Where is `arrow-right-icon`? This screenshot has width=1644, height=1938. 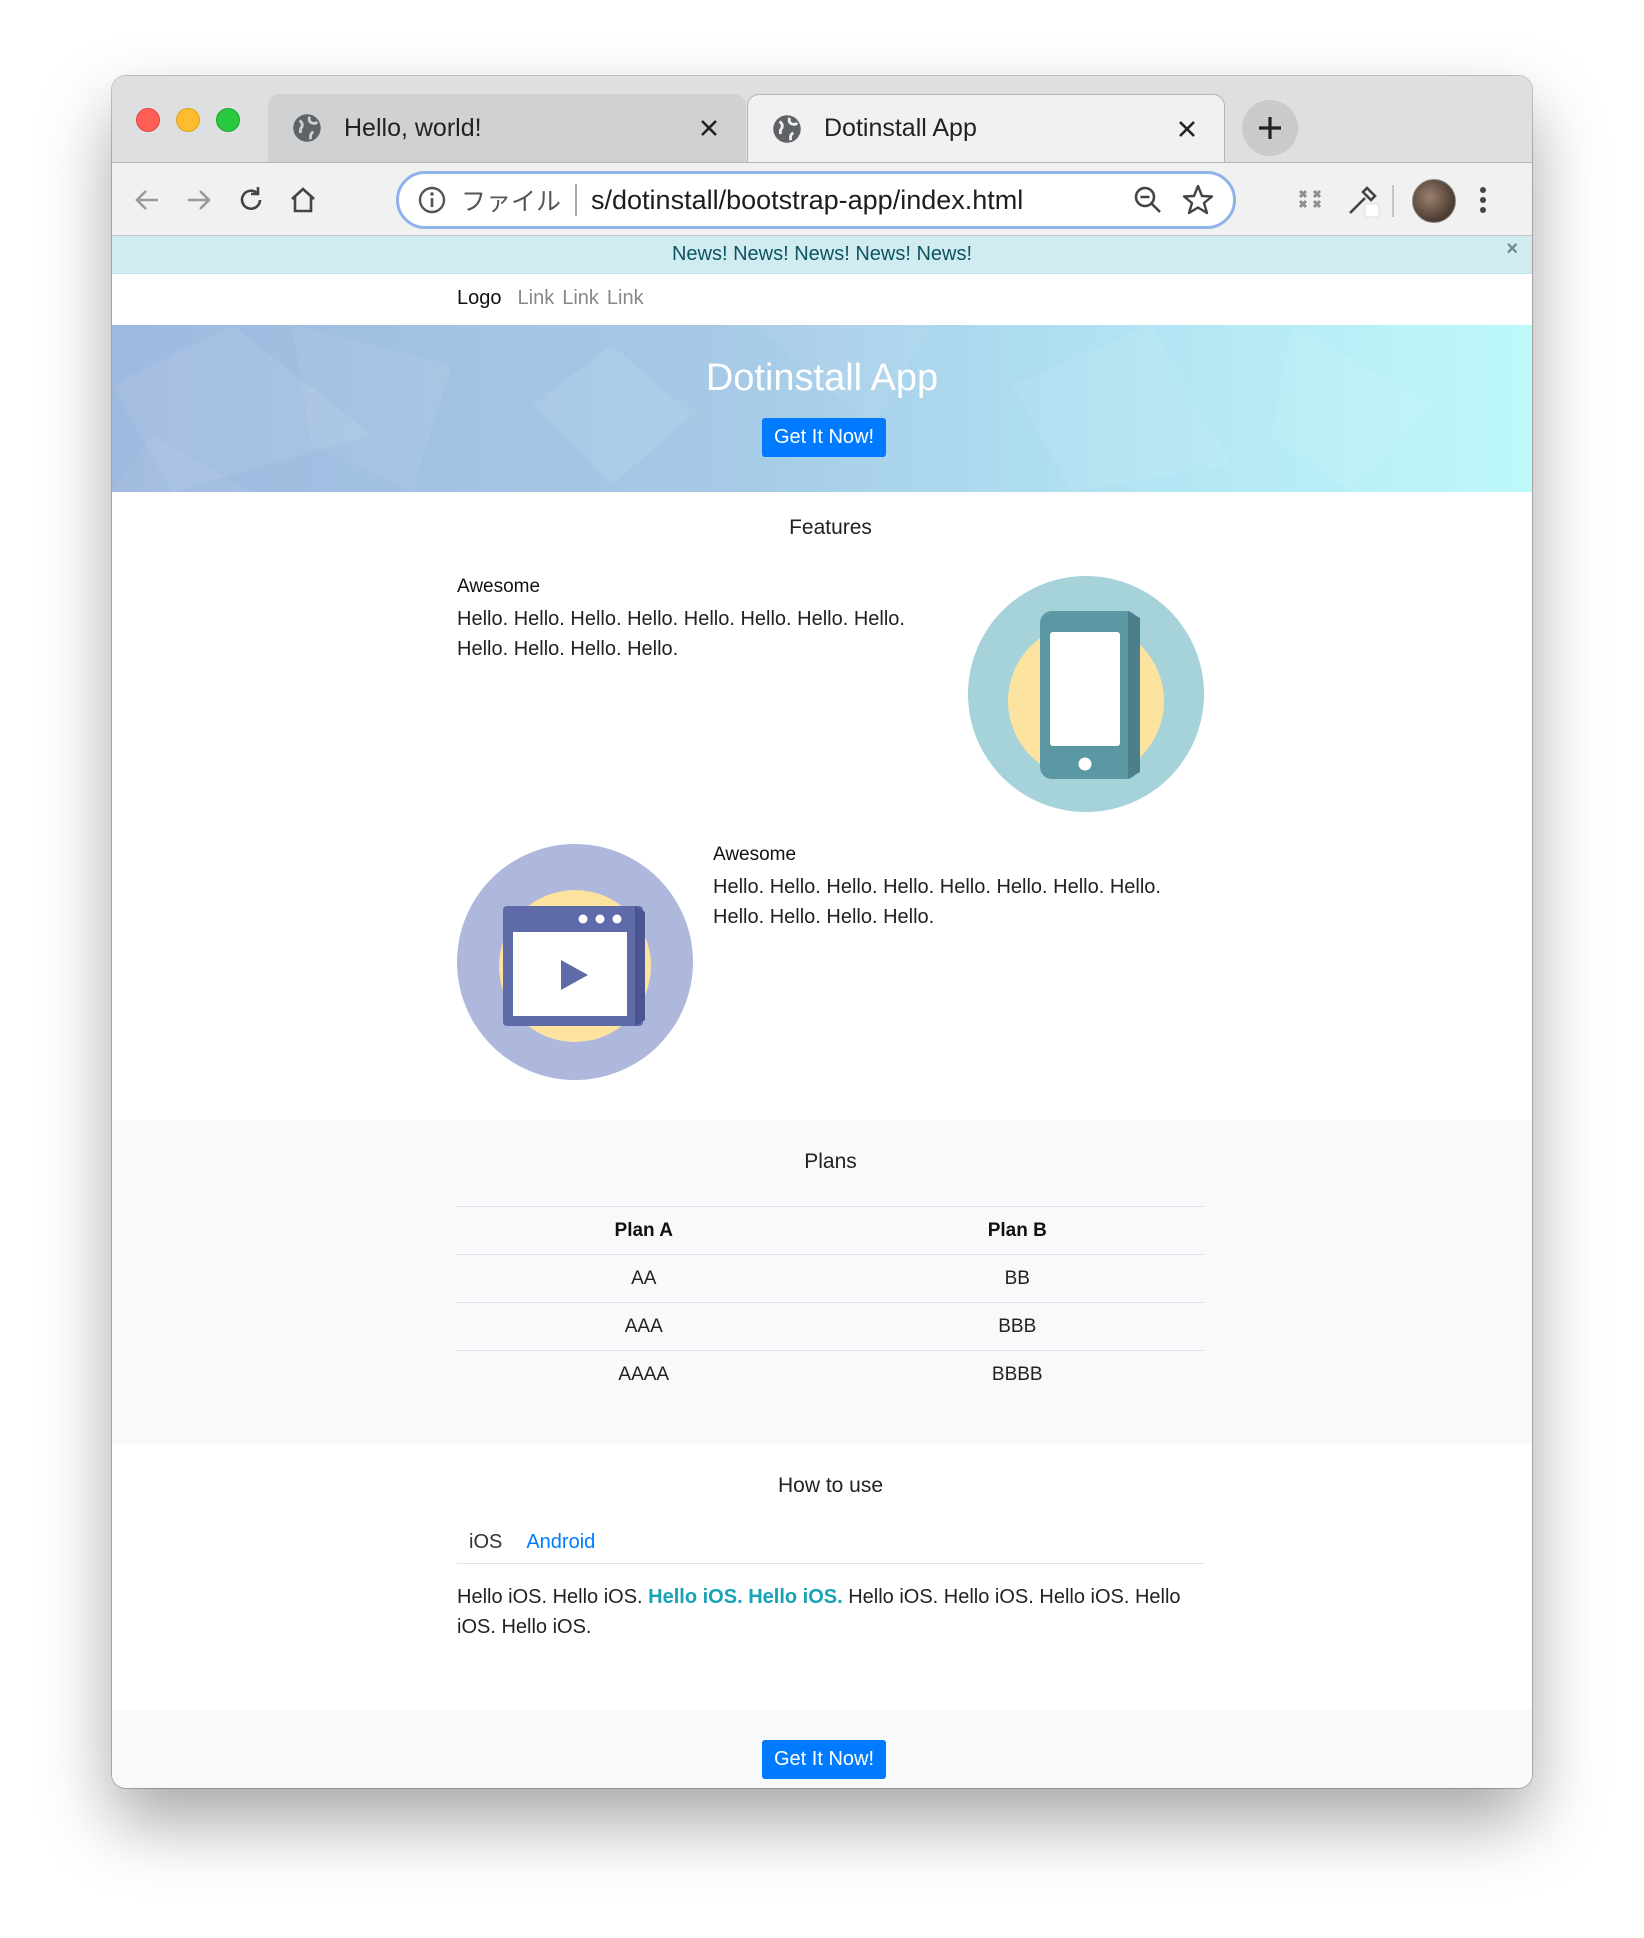
arrow-right-icon is located at coordinates (199, 200).